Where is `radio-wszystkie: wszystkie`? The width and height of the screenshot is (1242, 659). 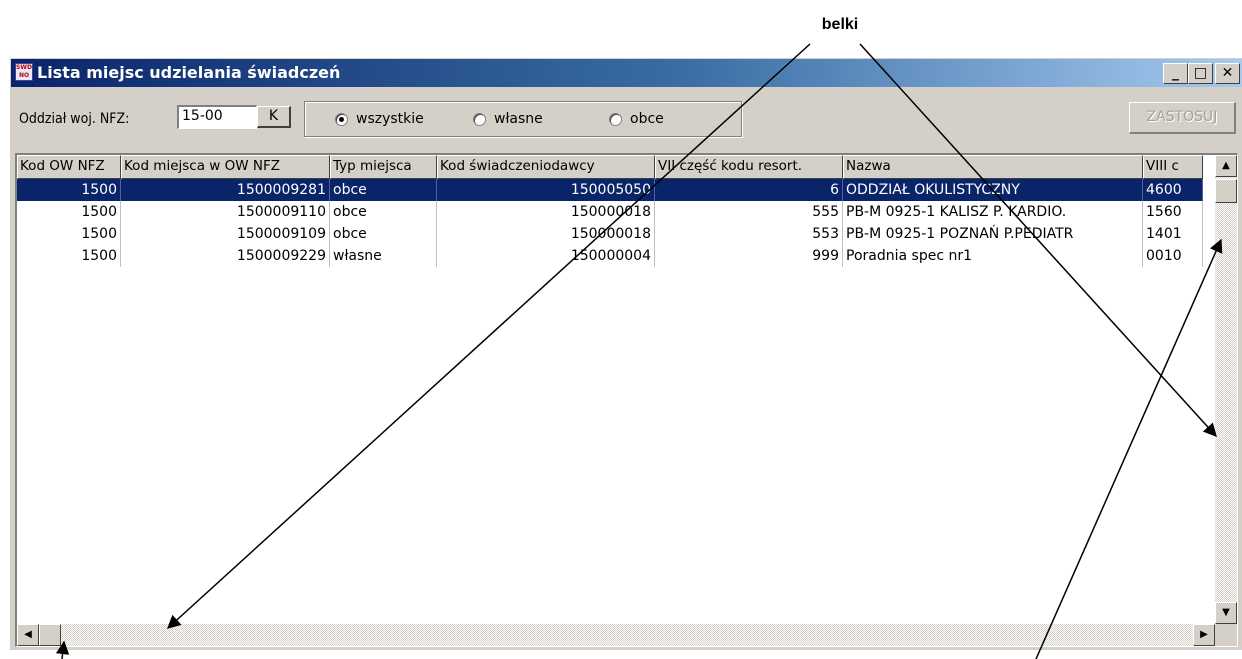
radio-wszystkie: wszystkie is located at coordinates (379, 119).